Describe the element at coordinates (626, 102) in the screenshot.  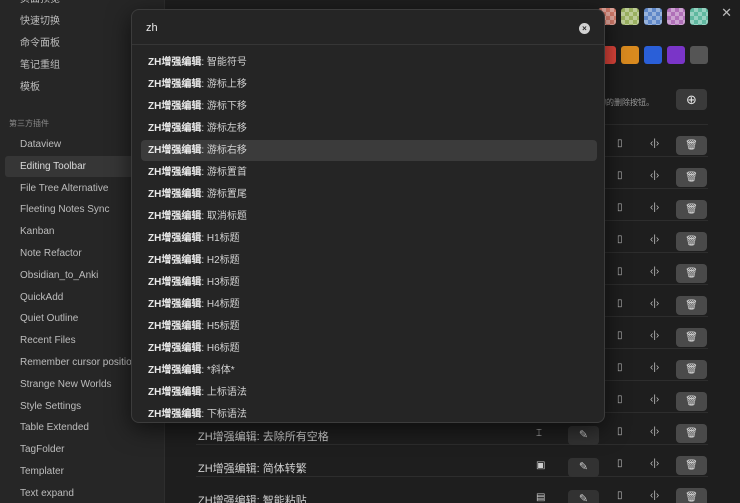
I see `hint-text: 切的删除按钮。` at that location.